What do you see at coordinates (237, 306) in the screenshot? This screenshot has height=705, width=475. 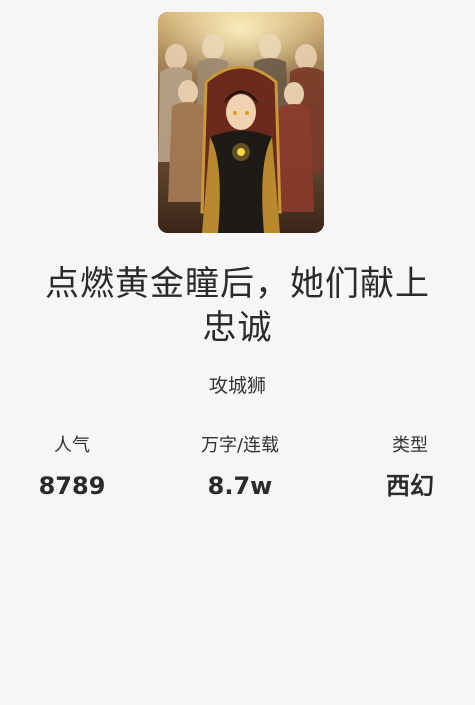 I see `book-title: 点燃黄金瞳后，她们献上忠诚` at bounding box center [237, 306].